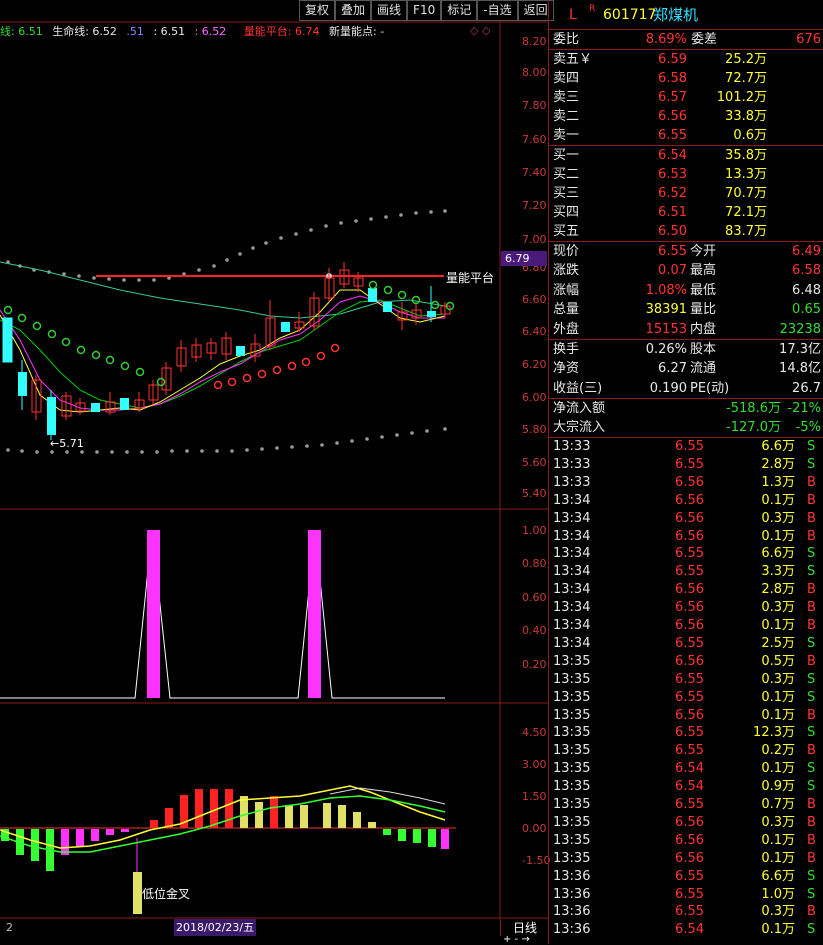  What do you see at coordinates (689, 930) in the screenshot?
I see `tick-price: 6.54` at bounding box center [689, 930].